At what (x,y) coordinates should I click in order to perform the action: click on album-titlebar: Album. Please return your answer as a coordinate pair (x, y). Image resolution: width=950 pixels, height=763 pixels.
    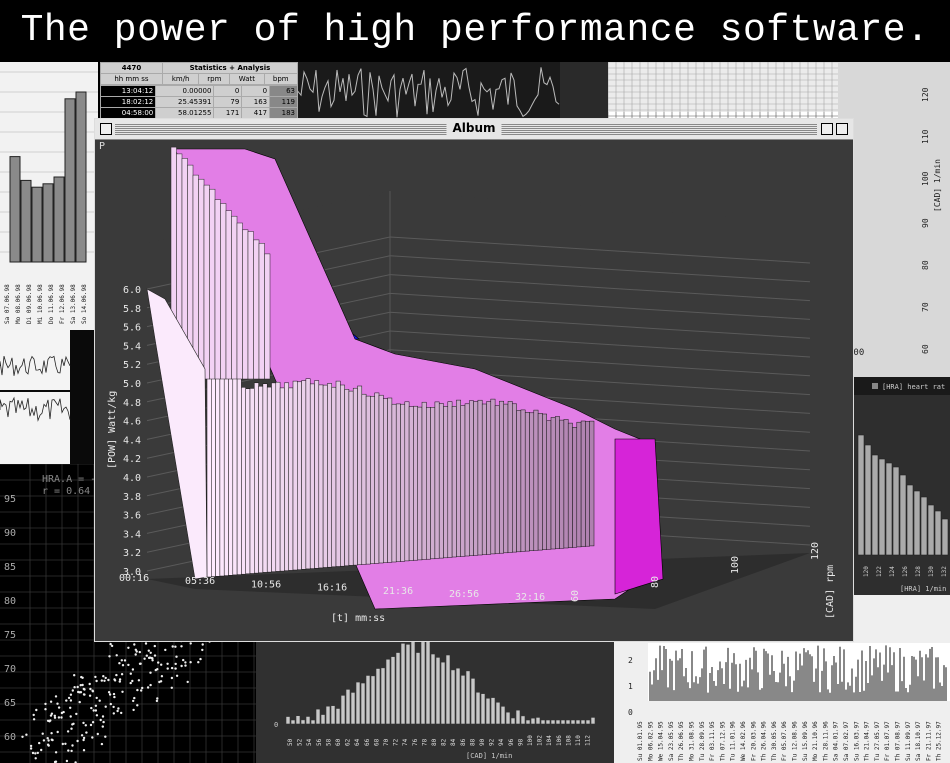
    Looking at the image, I should click on (474, 129).